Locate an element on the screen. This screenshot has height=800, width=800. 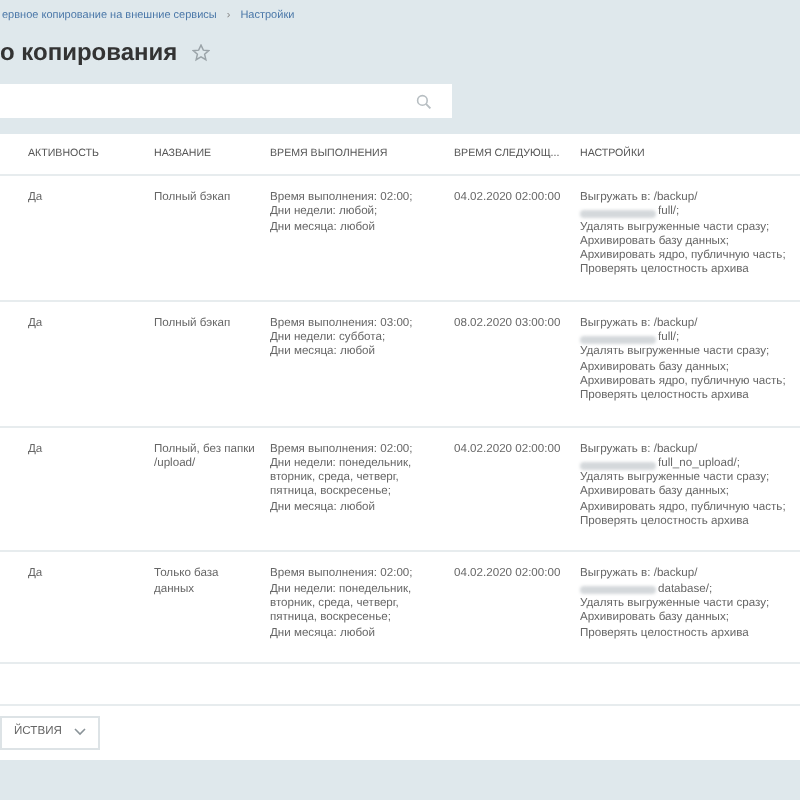
page-title: о копирования is located at coordinates (89, 52).